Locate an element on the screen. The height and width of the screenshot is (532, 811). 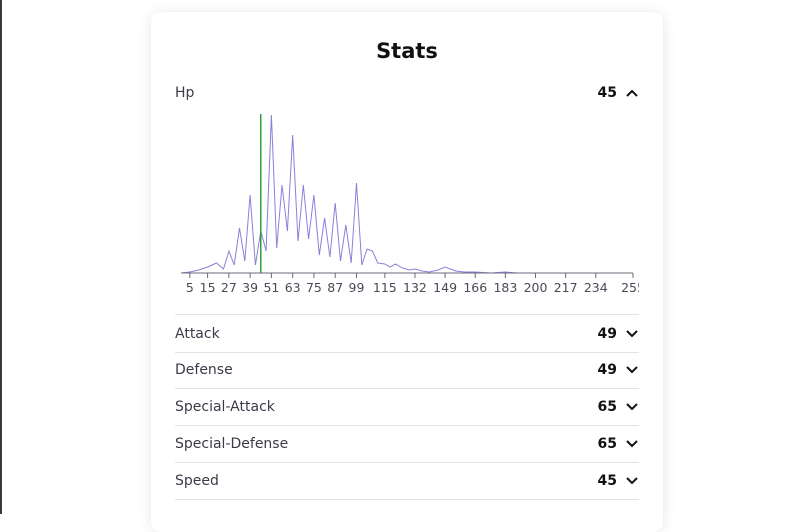
page-title: Stats is located at coordinates (407, 51).